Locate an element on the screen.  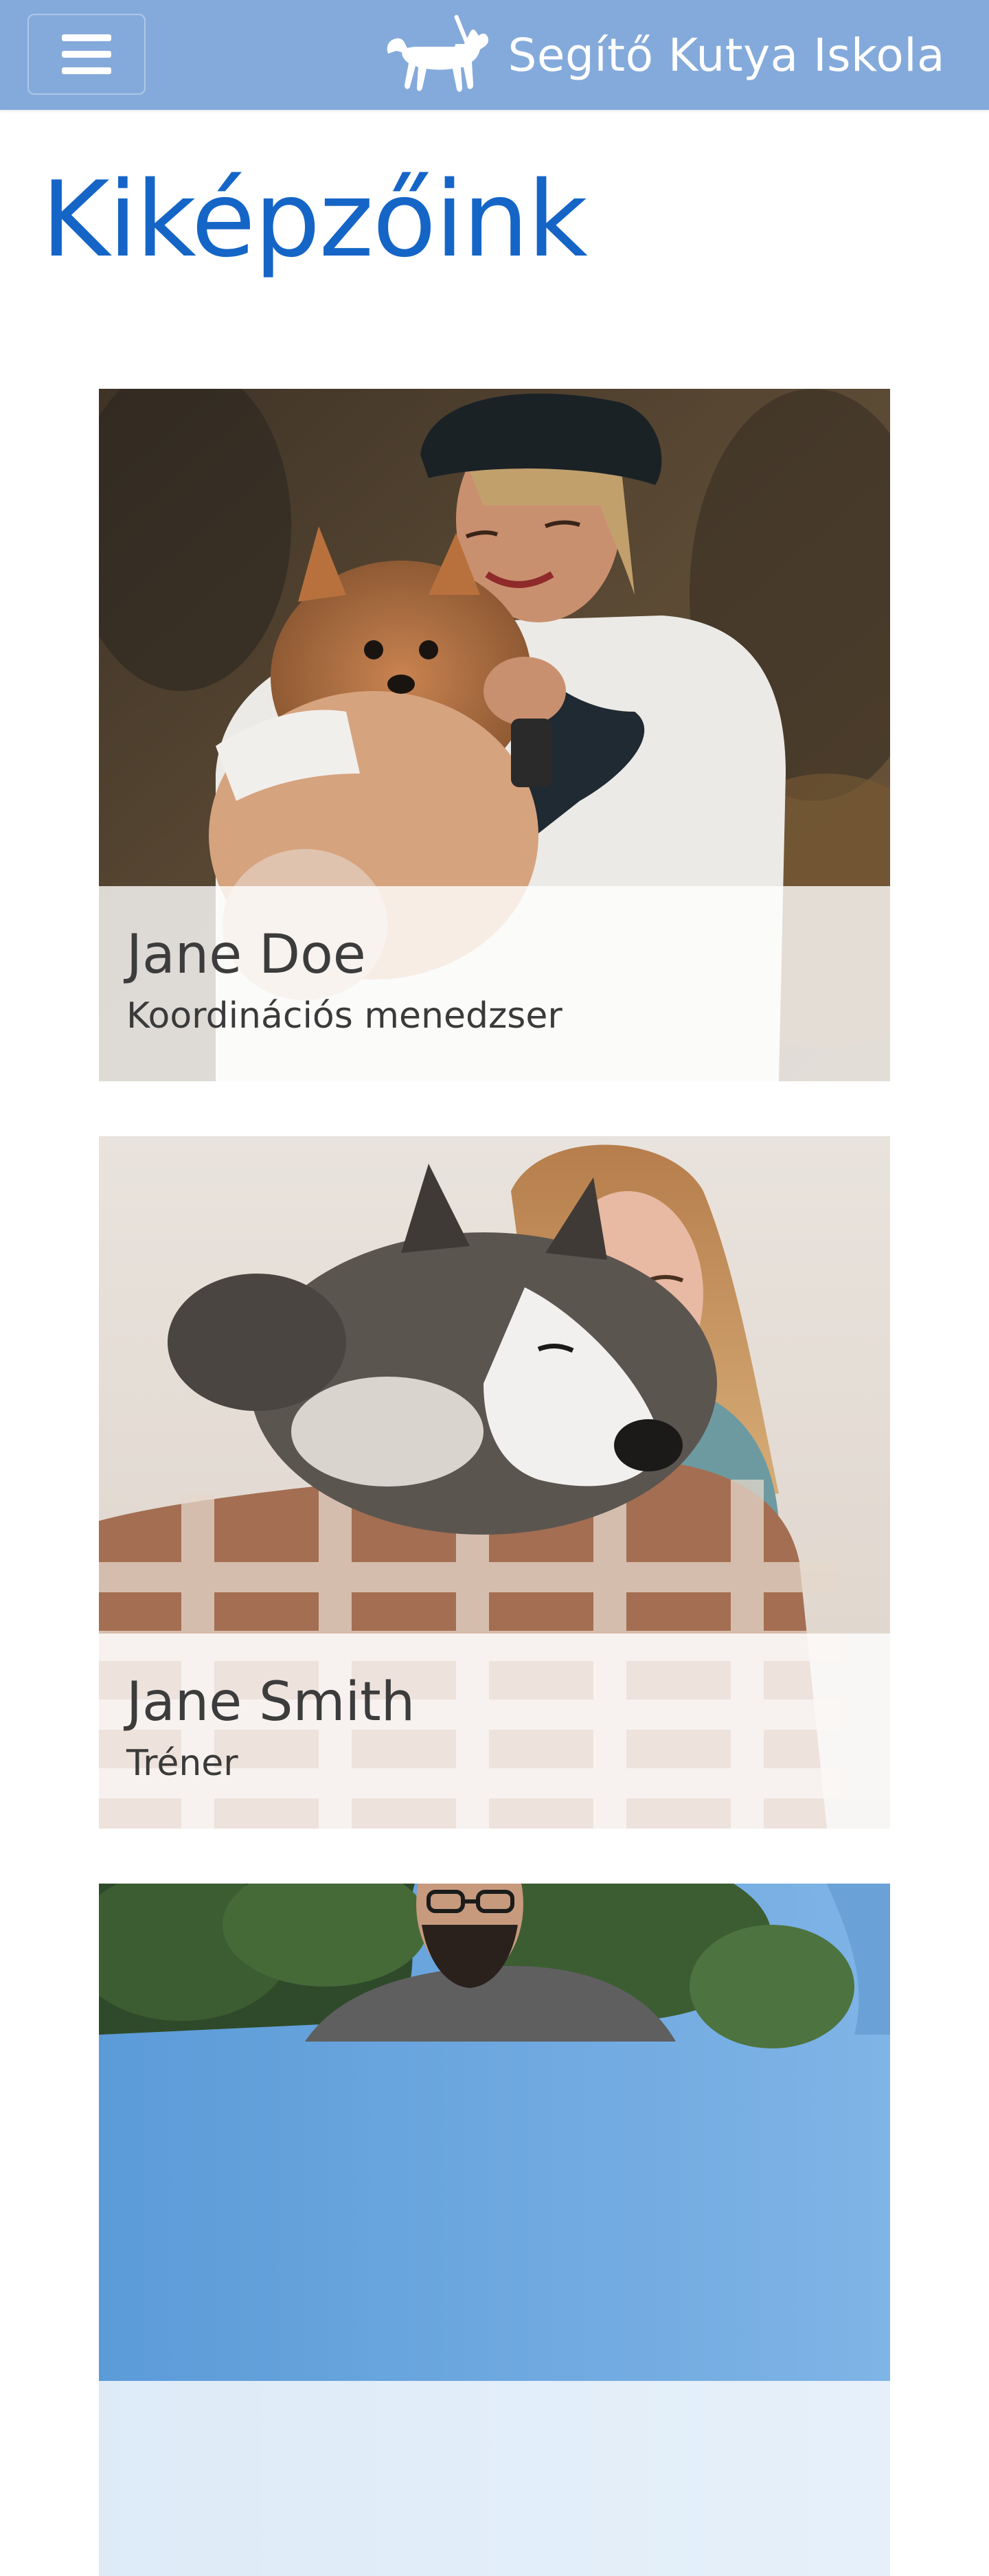
page-title: Kiképzőink is located at coordinates (314, 219).